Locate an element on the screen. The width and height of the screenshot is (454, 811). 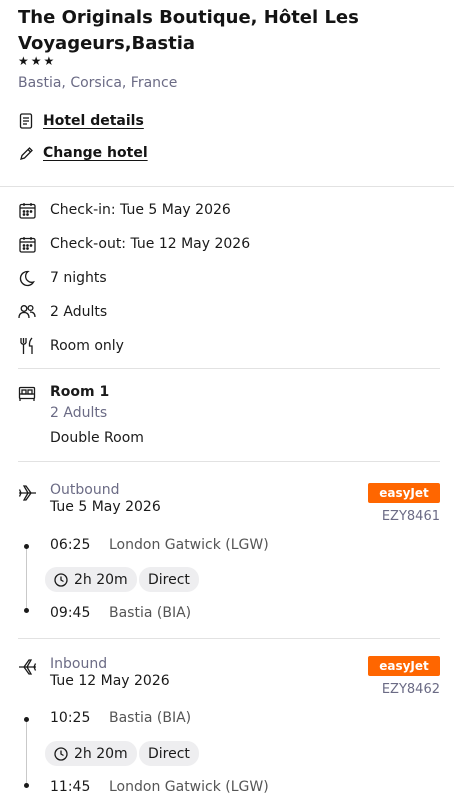
inbound-flight-number: EZY8462 is located at coordinates (410, 689).